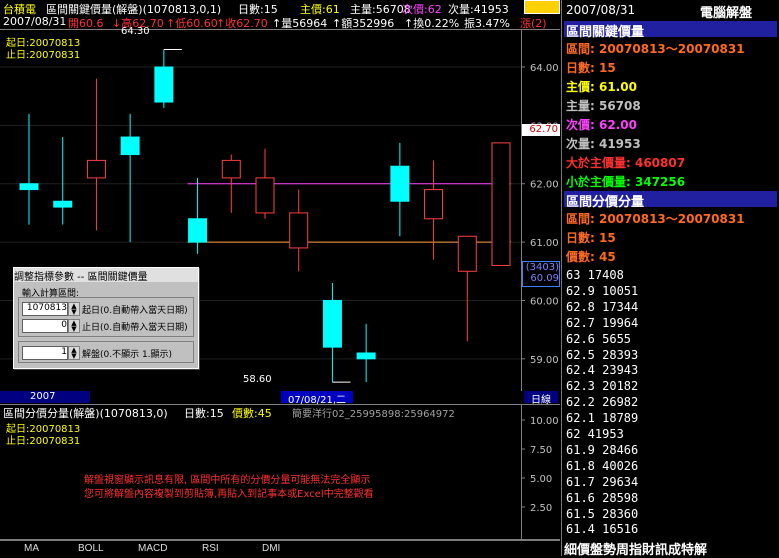 The image size is (779, 558). What do you see at coordinates (544, 421) in the screenshot?
I see `lower-y-tick-label: 10.00` at bounding box center [544, 421].